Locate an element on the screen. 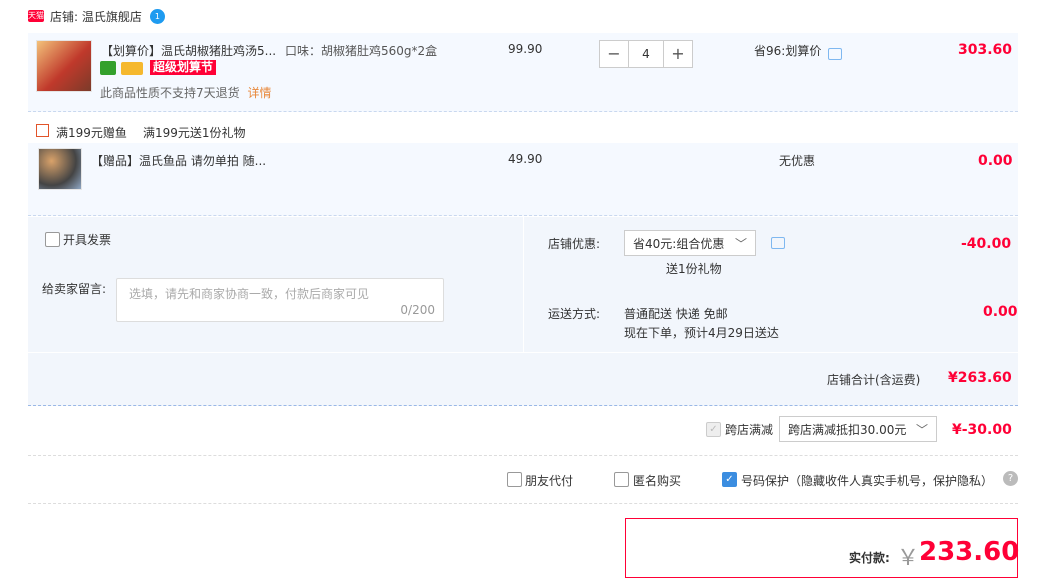 This screenshot has height=578, width=1038. shop-total-label: 店铺合计(含运费) is located at coordinates (874, 380).